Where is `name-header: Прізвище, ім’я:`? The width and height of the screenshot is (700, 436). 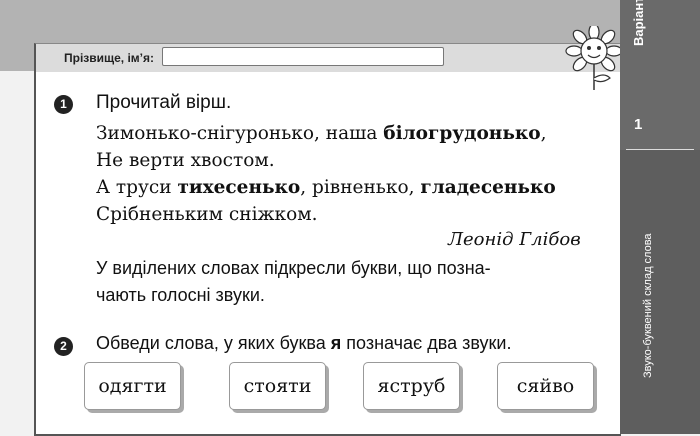 name-header: Прізвище, ім’я: is located at coordinates (328, 58).